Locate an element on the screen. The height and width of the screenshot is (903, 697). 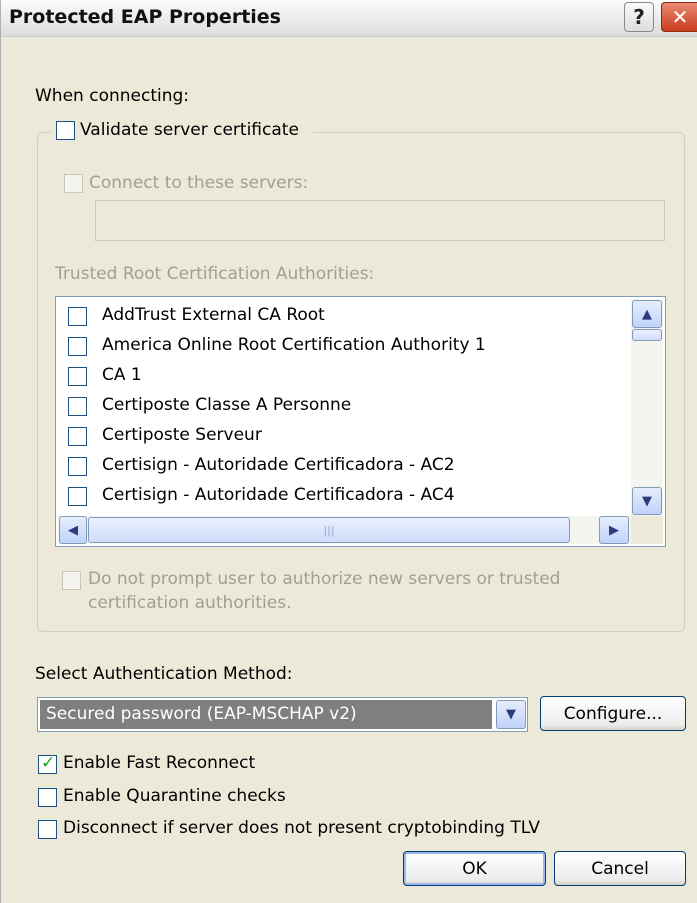
scroll-right-button: ▶ is located at coordinates (614, 530).